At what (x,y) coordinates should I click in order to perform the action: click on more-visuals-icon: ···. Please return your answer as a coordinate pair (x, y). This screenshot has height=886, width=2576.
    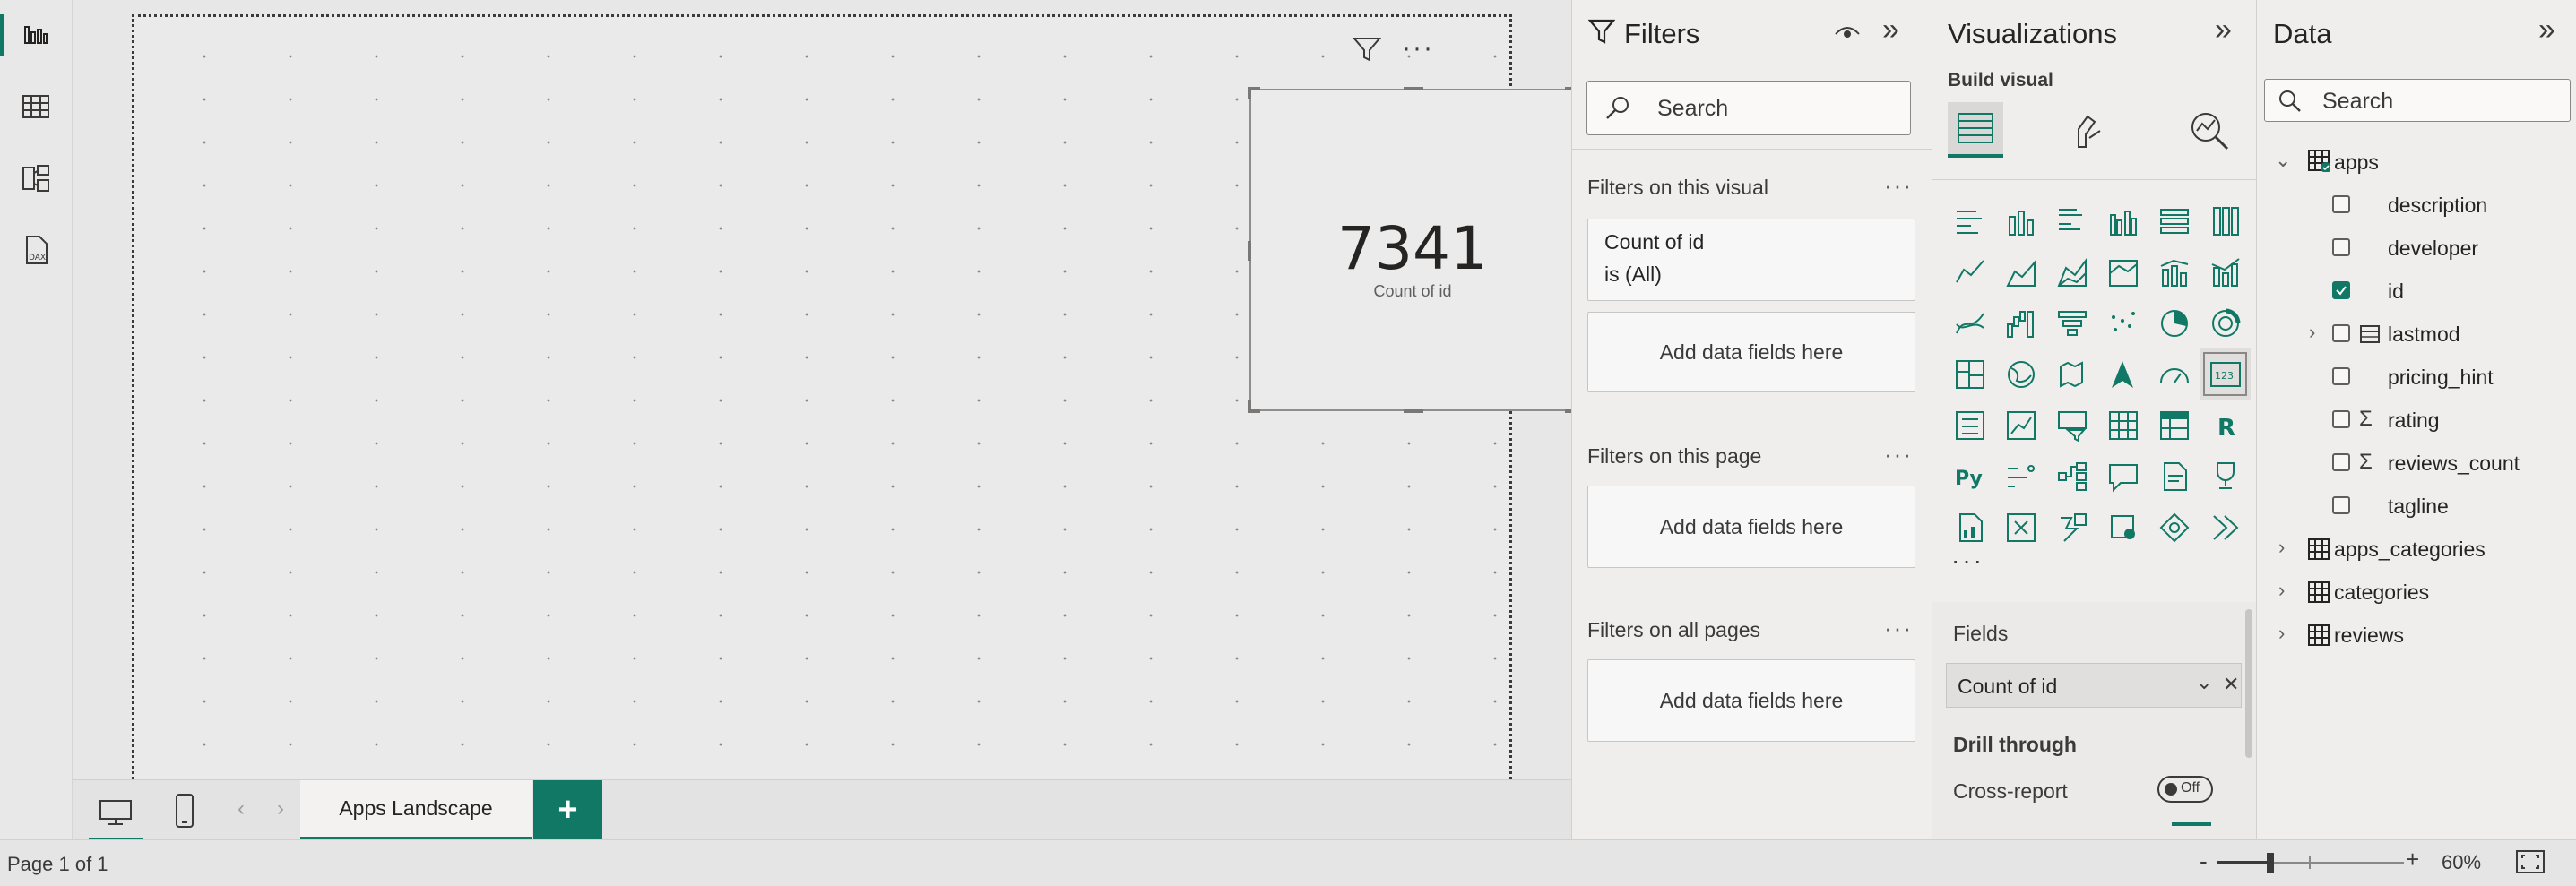
    Looking at the image, I should click on (1967, 560).